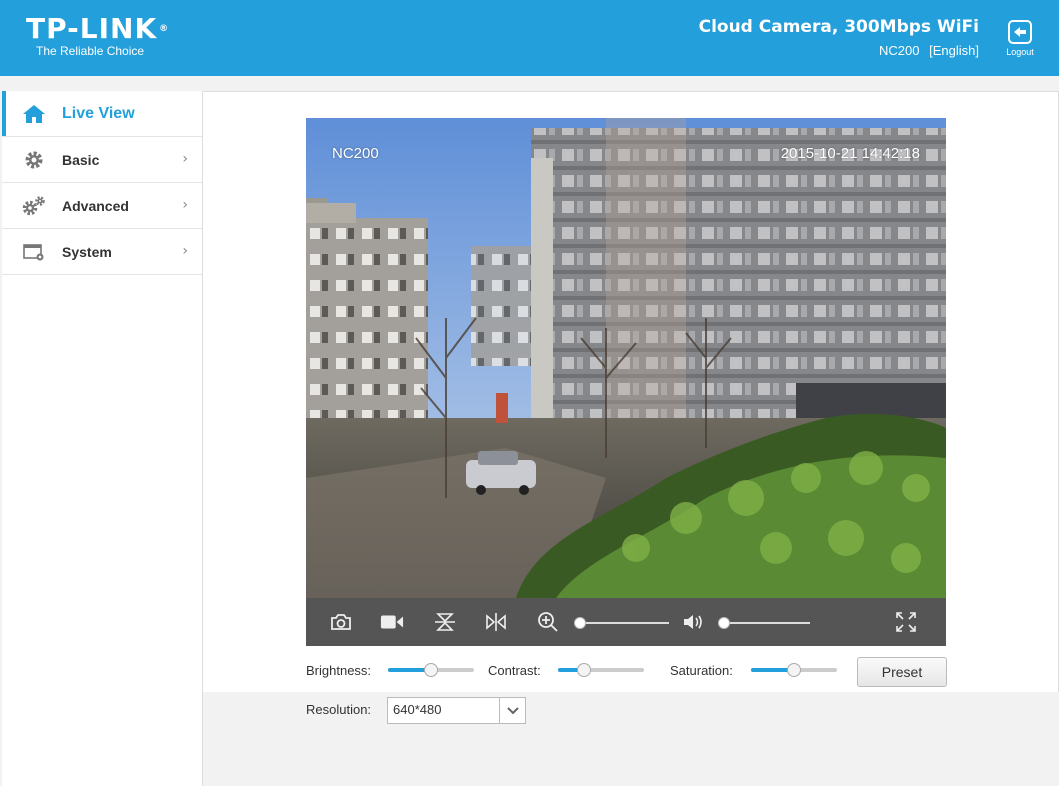 Image resolution: width=1059 pixels, height=786 pixels. What do you see at coordinates (496, 622) in the screenshot?
I see `mirror-icon` at bounding box center [496, 622].